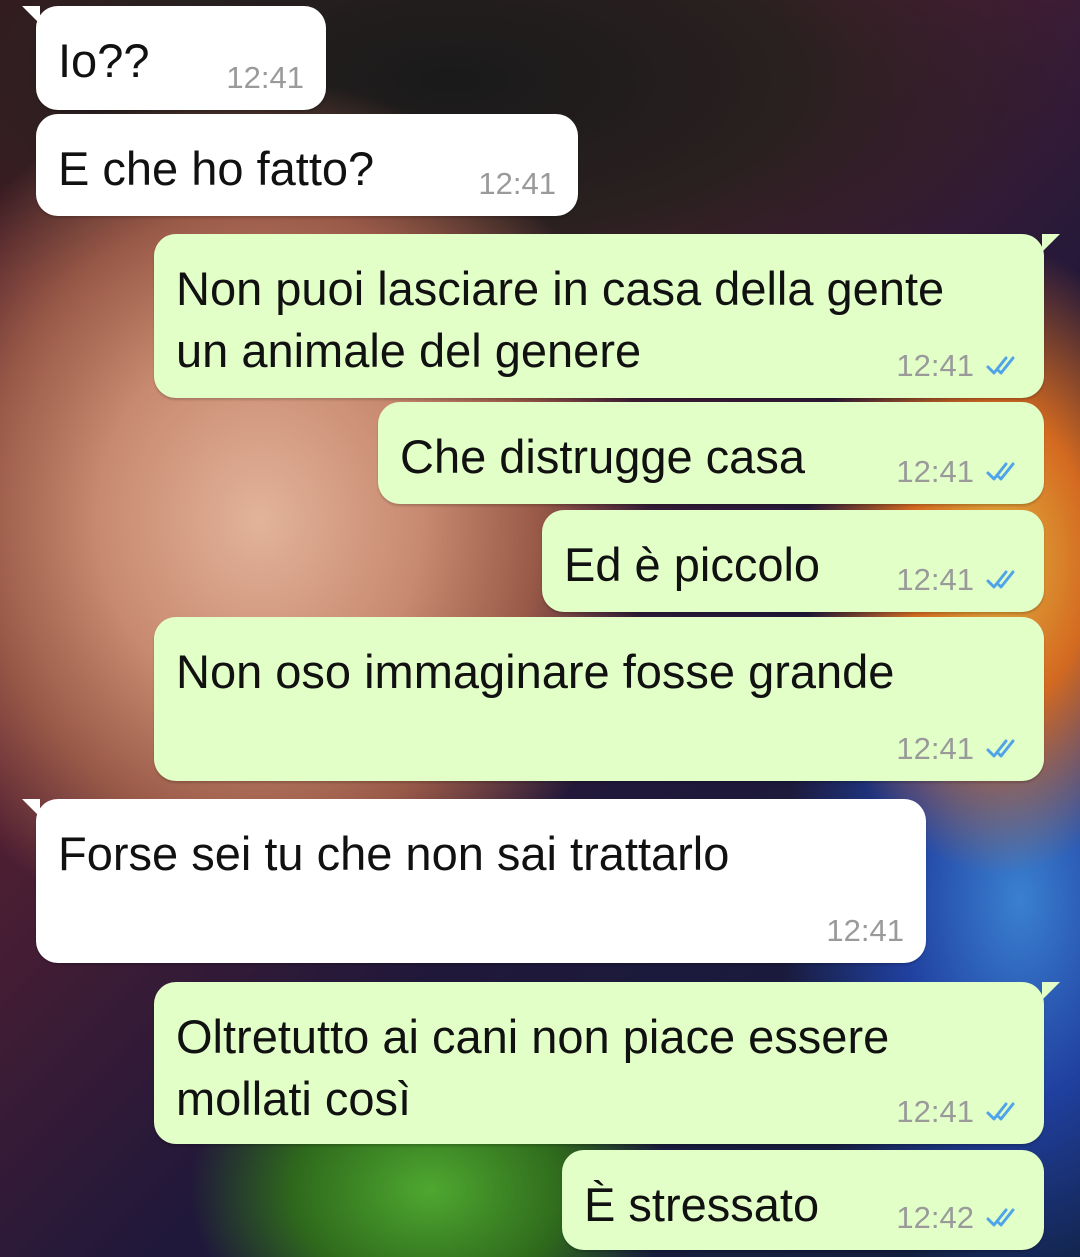 This screenshot has height=1257, width=1080. I want to click on message-text: Forse sei tu che non sai trattarlo, so click(394, 853).